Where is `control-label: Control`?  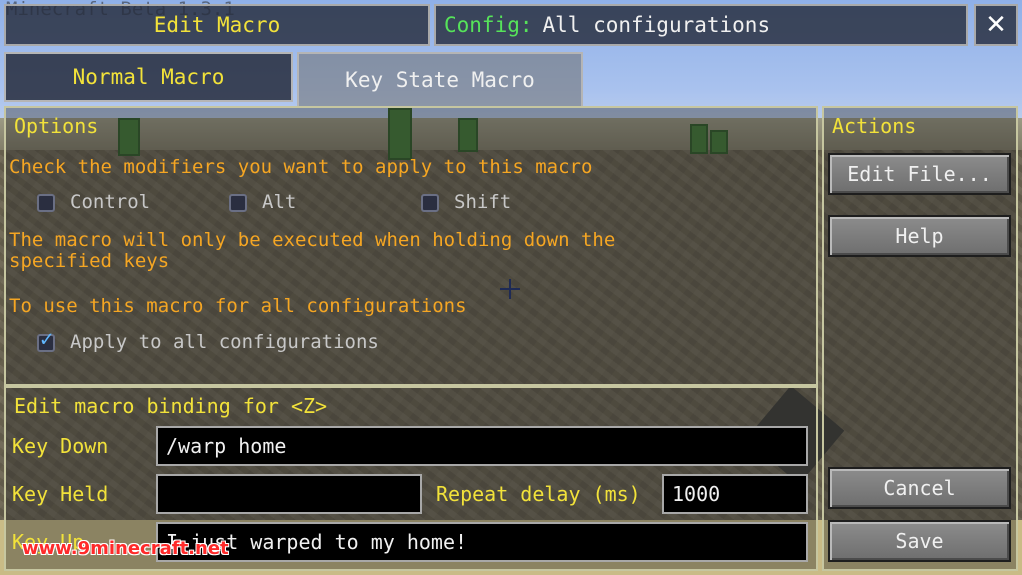 control-label: Control is located at coordinates (110, 202).